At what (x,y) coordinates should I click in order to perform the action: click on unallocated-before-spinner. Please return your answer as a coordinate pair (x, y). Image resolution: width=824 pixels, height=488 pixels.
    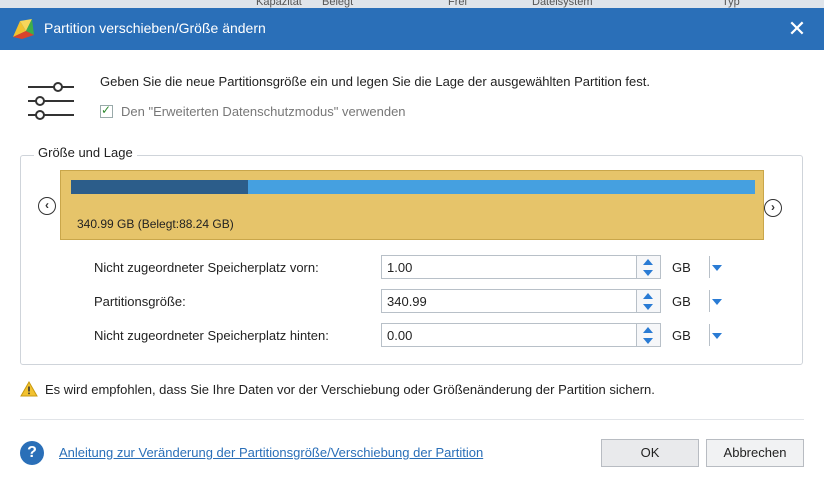
    Looking at the image, I should click on (649, 267).